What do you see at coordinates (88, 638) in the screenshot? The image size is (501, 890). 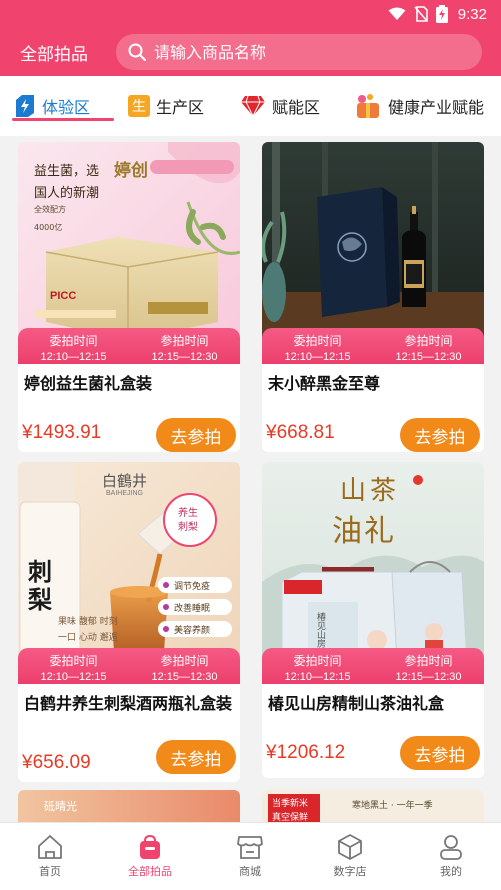 I see `image-slogan: 一口 心动 邂逅` at bounding box center [88, 638].